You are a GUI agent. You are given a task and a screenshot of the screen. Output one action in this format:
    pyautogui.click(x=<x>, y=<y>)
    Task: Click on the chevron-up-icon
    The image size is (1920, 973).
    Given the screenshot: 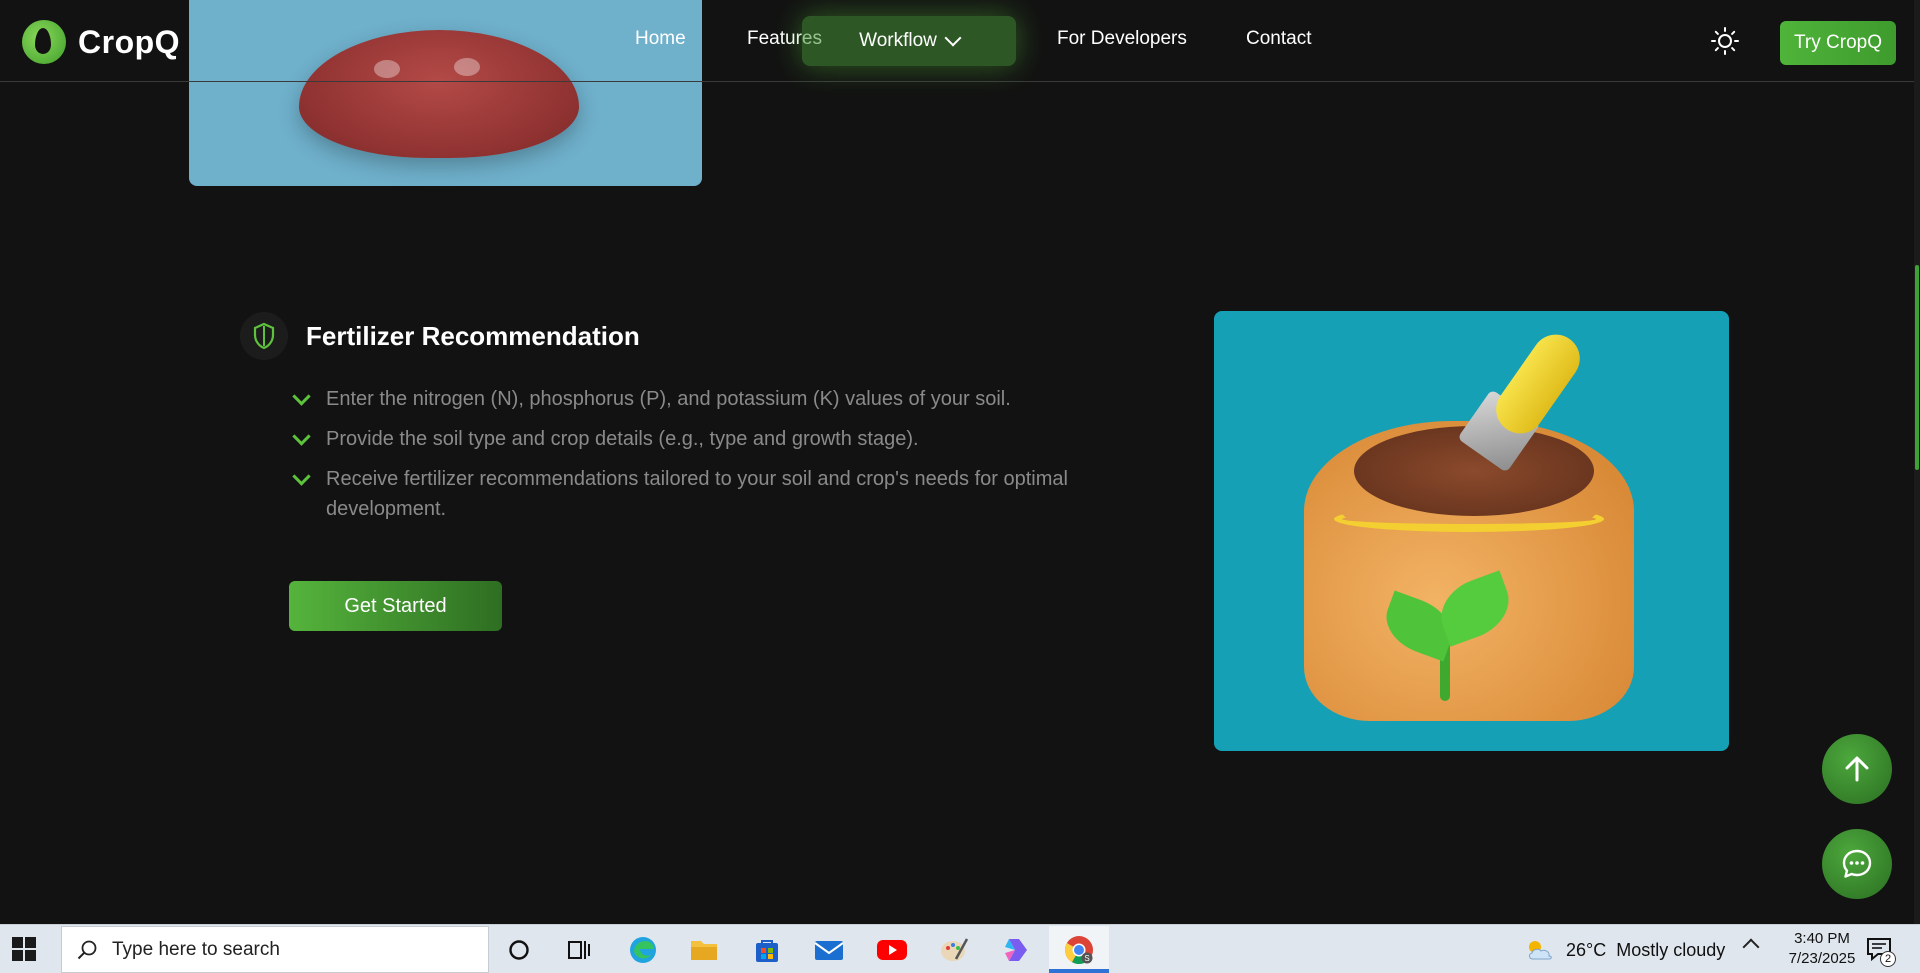 What is the action you would take?
    pyautogui.click(x=1751, y=947)
    